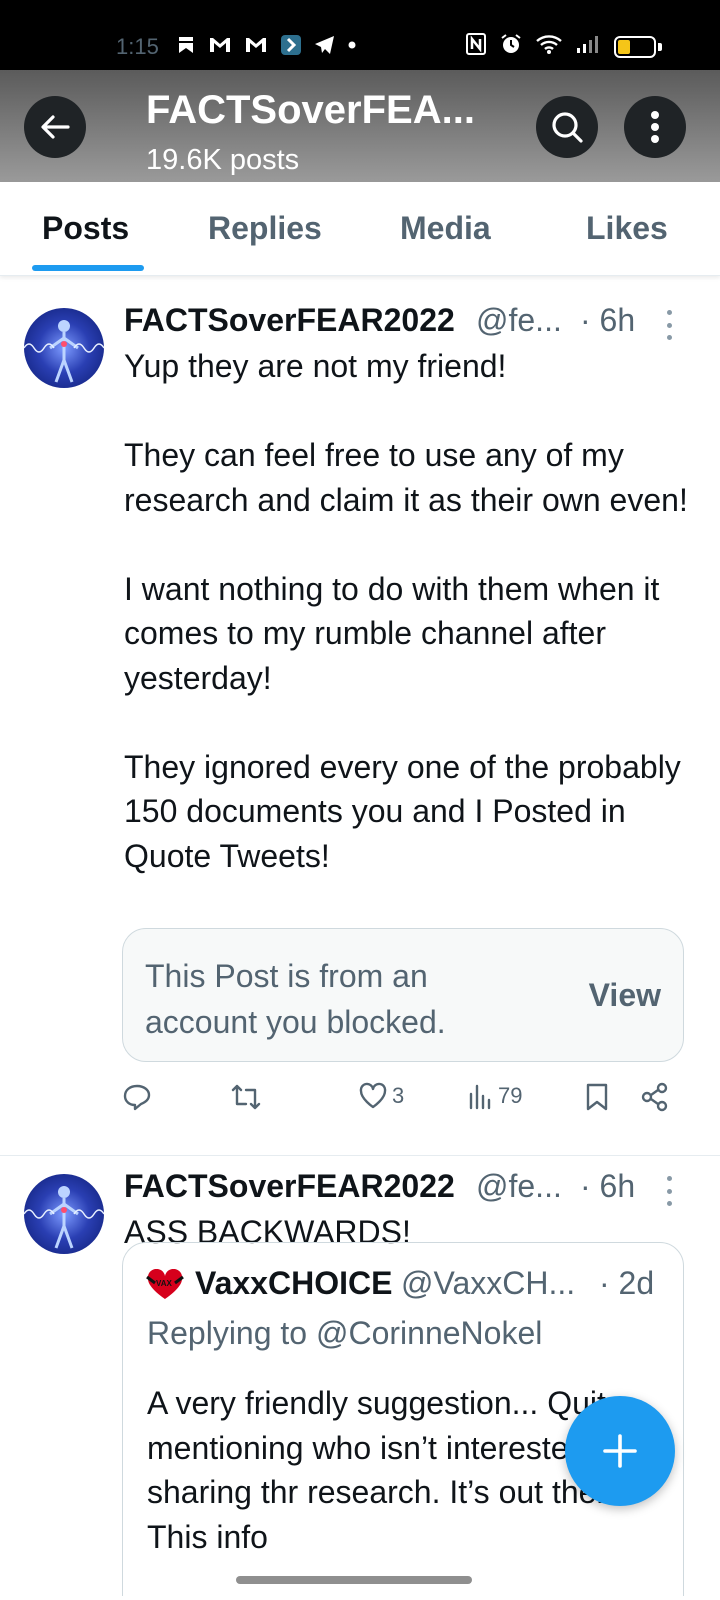 The image size is (720, 1600). What do you see at coordinates (186, 45) in the screenshot?
I see `bookmark-icon` at bounding box center [186, 45].